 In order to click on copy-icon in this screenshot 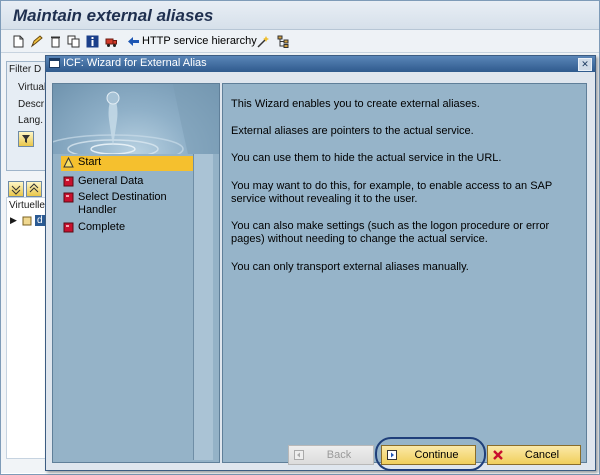, I will do `click(73, 41)`.